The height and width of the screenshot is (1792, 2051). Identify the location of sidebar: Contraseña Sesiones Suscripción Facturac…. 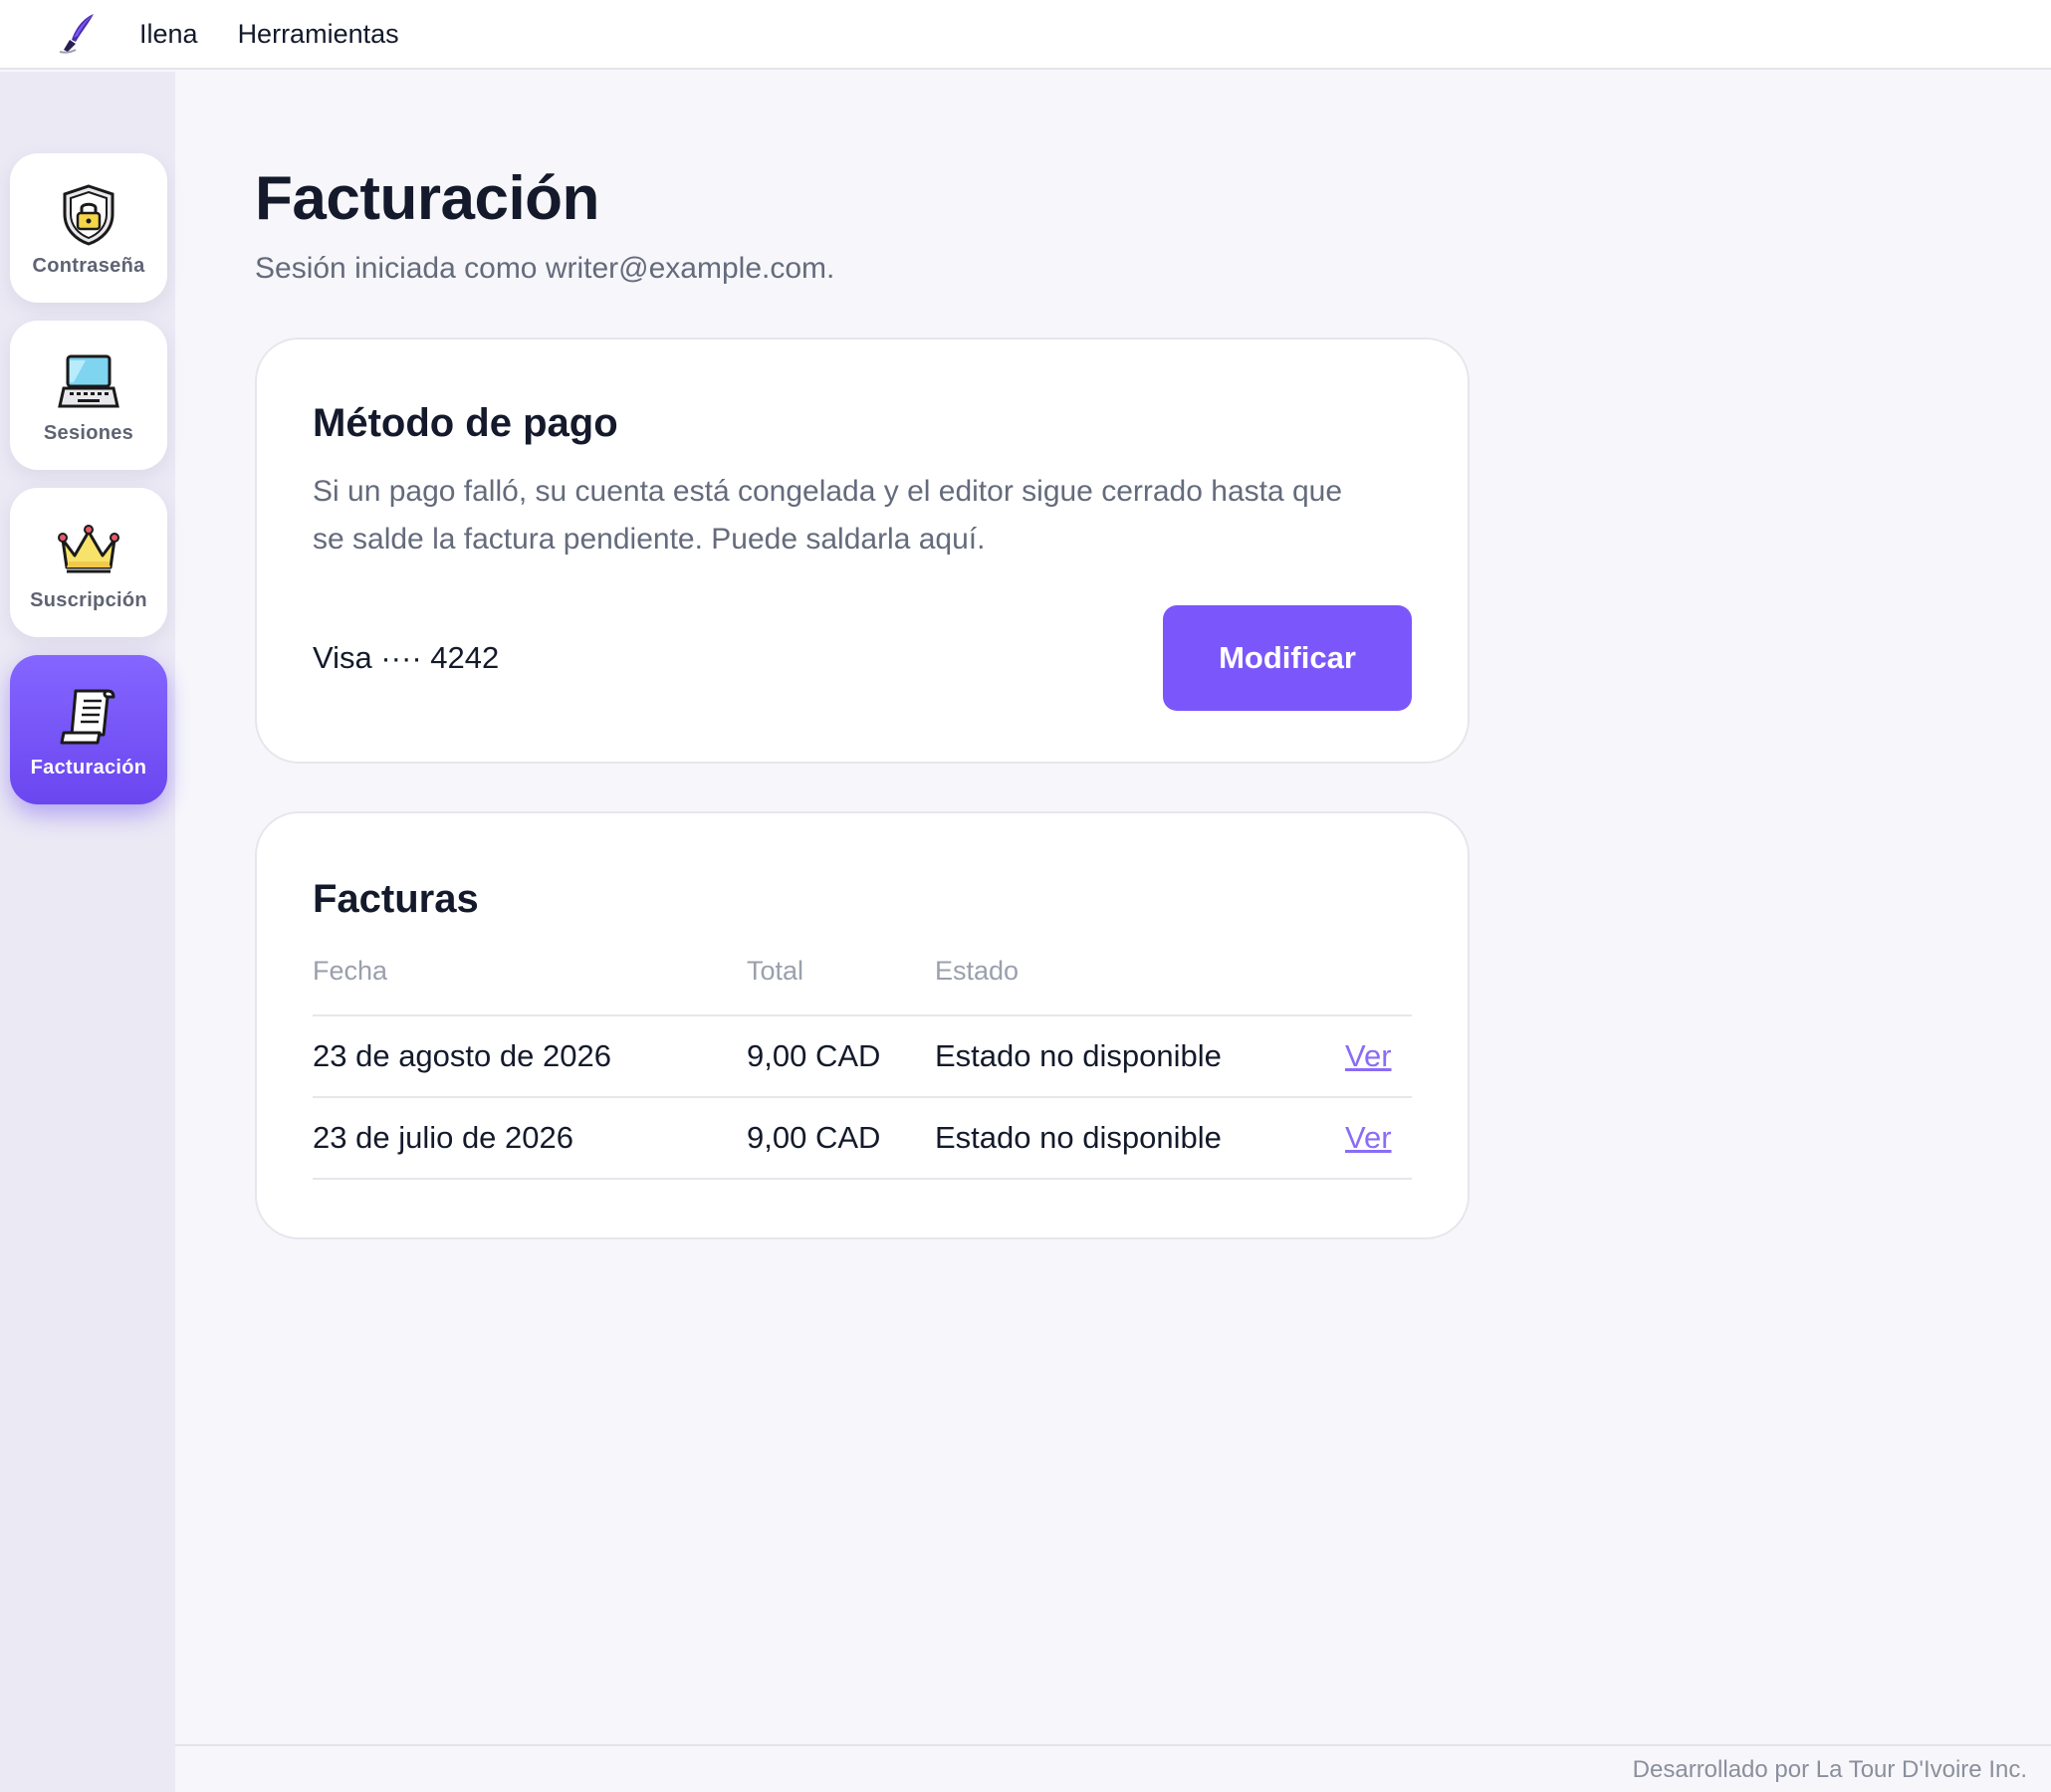
(87, 932).